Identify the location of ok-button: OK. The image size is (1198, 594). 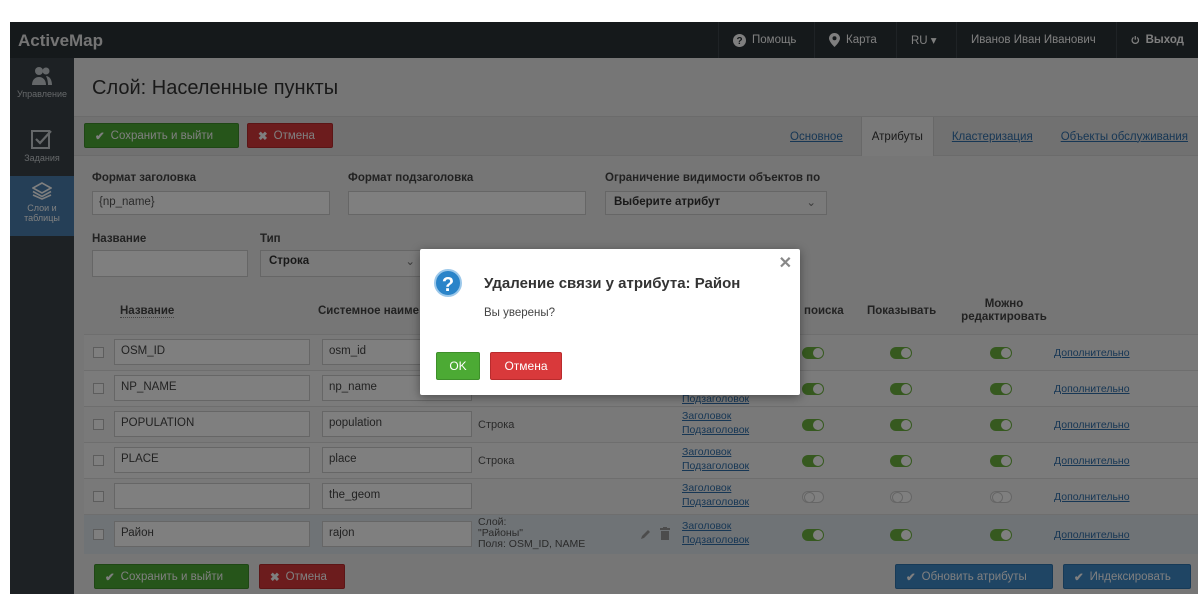
(458, 366).